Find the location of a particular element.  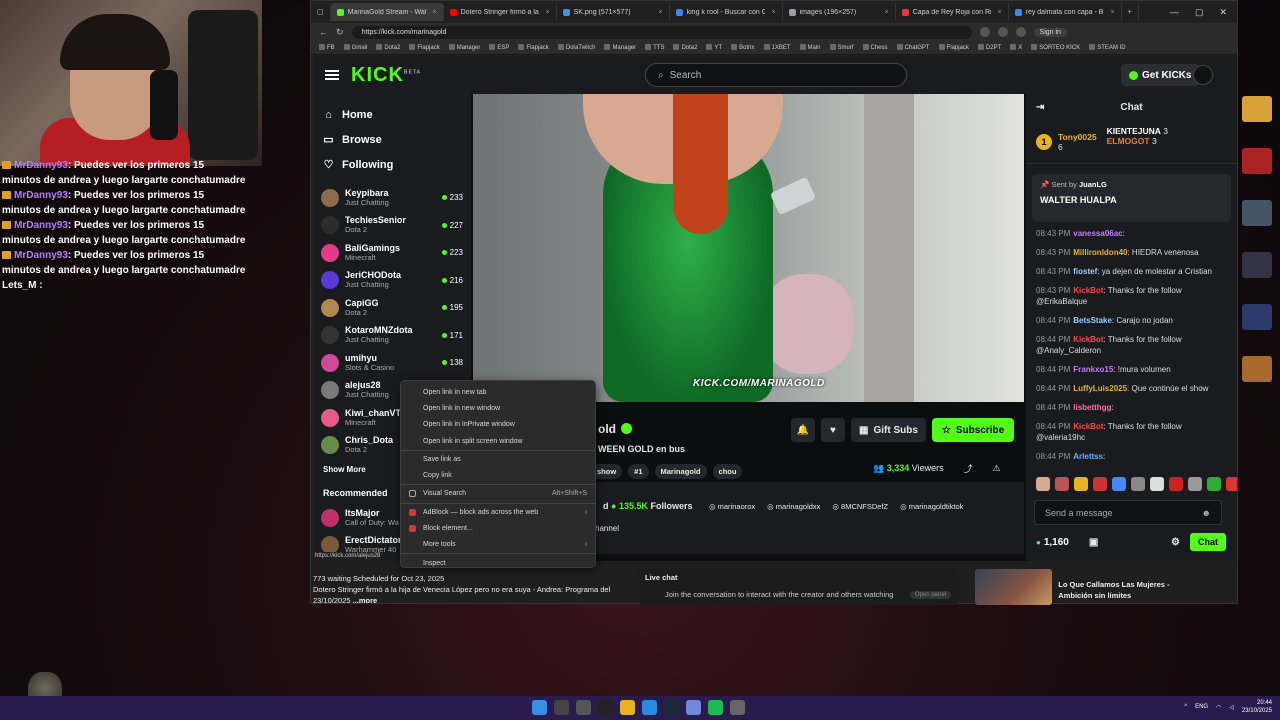

social-link: ◎ marinagoldxx is located at coordinates (793, 506).